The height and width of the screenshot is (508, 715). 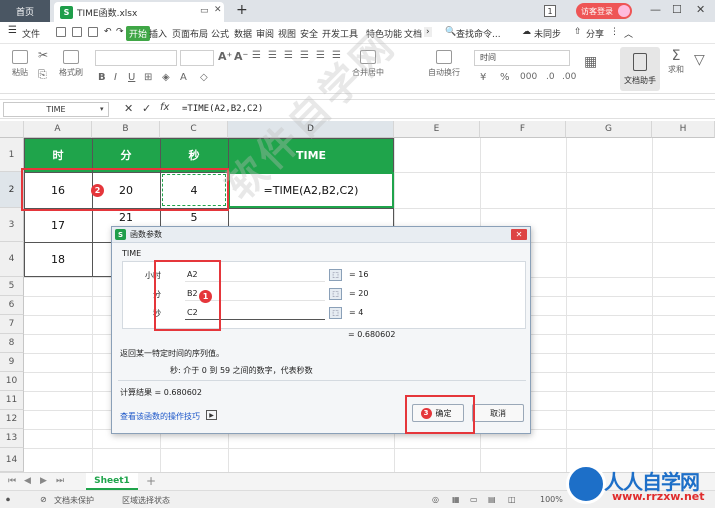 I want to click on row-header-13: 13, so click(x=12, y=438).